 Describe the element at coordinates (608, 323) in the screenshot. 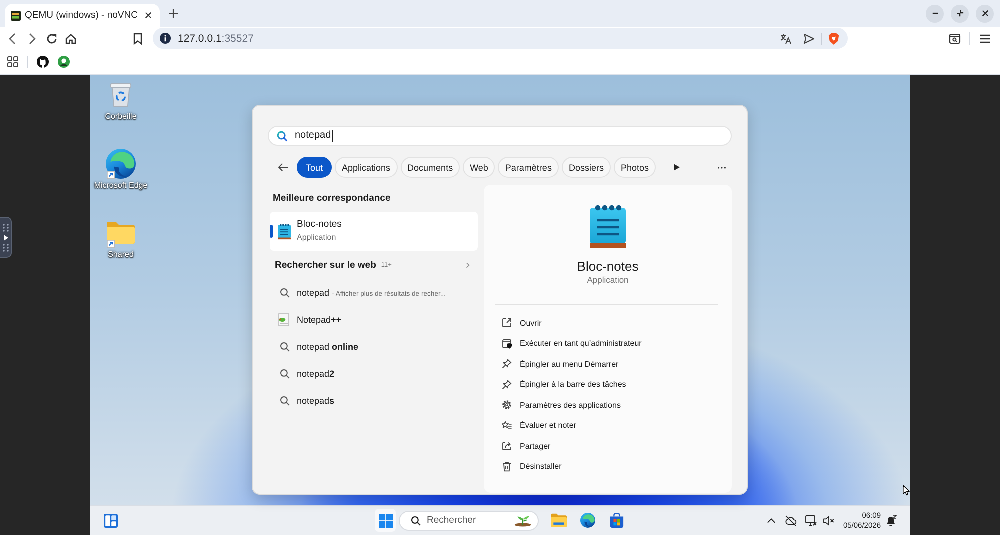

I see `action-item: Ouvrir` at that location.